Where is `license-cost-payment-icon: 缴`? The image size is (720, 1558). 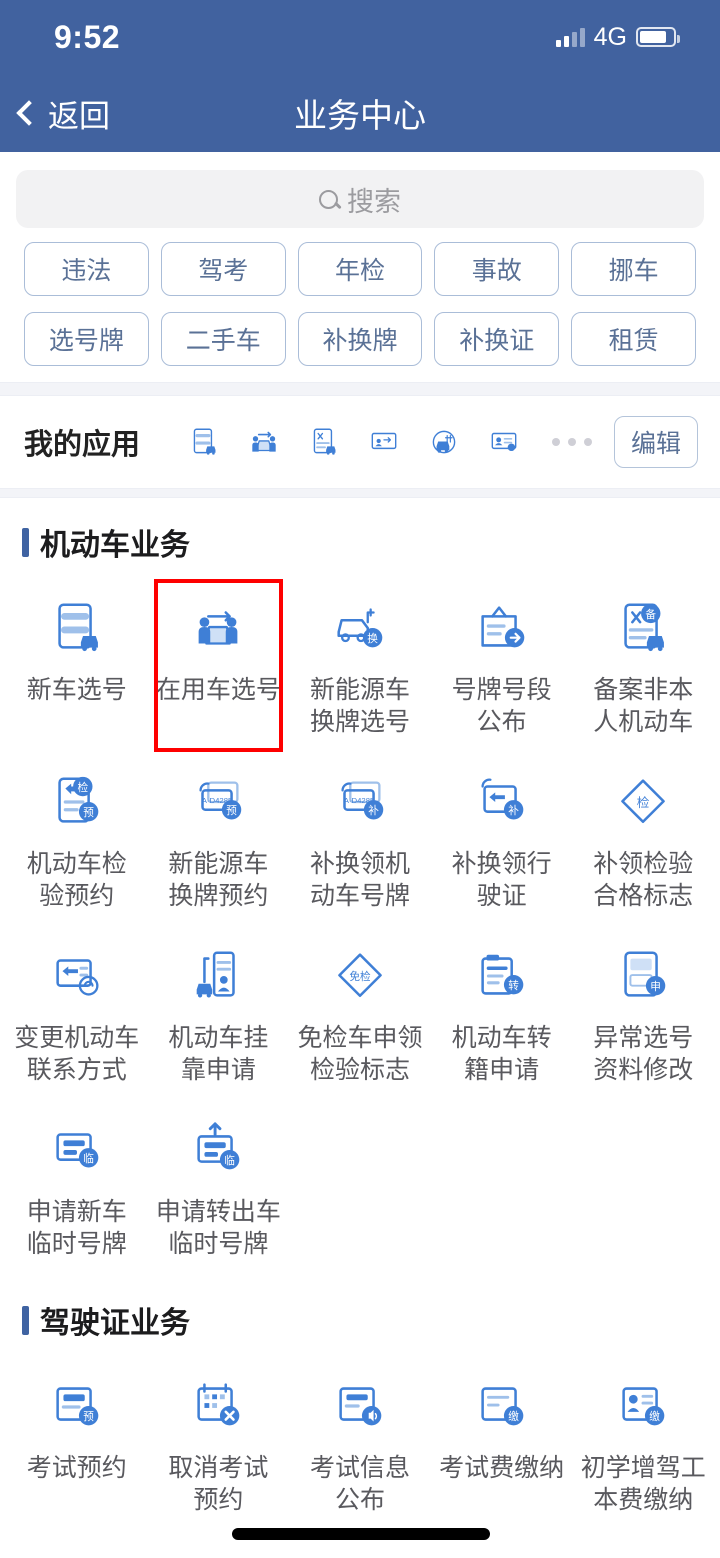 license-cost-payment-icon: 缴 is located at coordinates (643, 1406).